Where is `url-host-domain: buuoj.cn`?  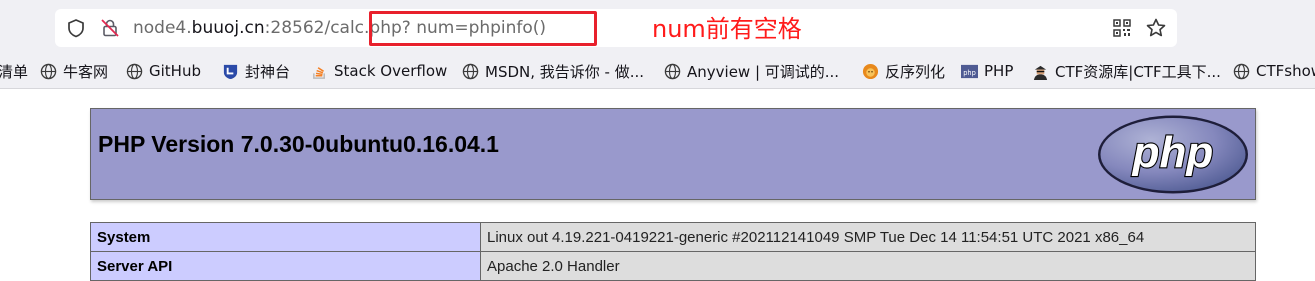
url-host-domain: buuoj.cn is located at coordinates (228, 28).